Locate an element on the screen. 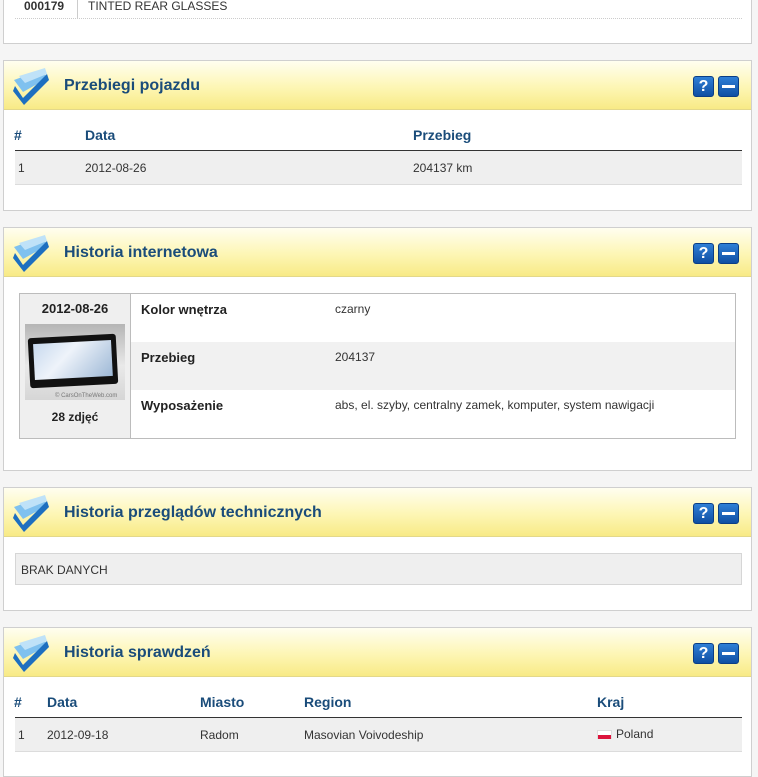  listing-summary: 2012-08-26 © CarsOnTheWeb.com 28 zdjęć is located at coordinates (75, 366).